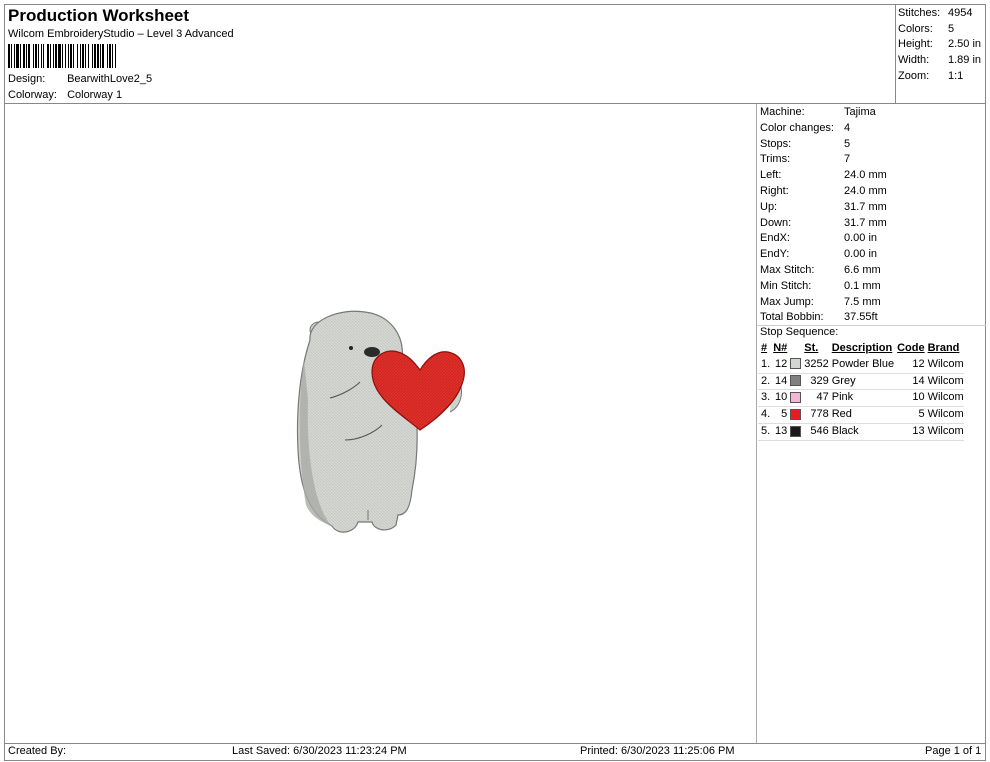 The width and height of the screenshot is (990, 762). What do you see at coordinates (823, 271) in the screenshot?
I see `machine-info-row: Max Stitch: 6.6 mm` at bounding box center [823, 271].